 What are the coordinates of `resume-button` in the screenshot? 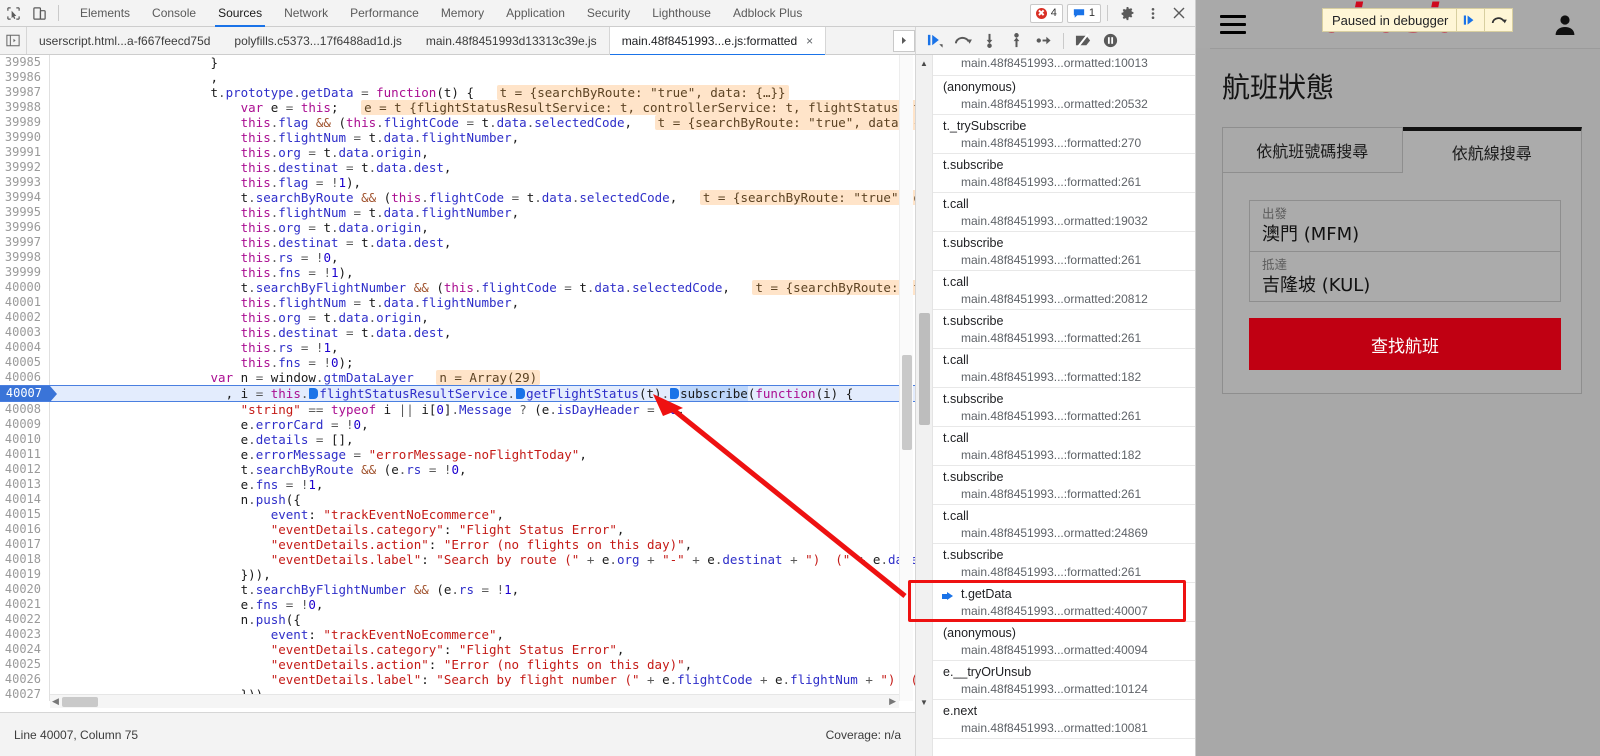 It's located at (935, 41).